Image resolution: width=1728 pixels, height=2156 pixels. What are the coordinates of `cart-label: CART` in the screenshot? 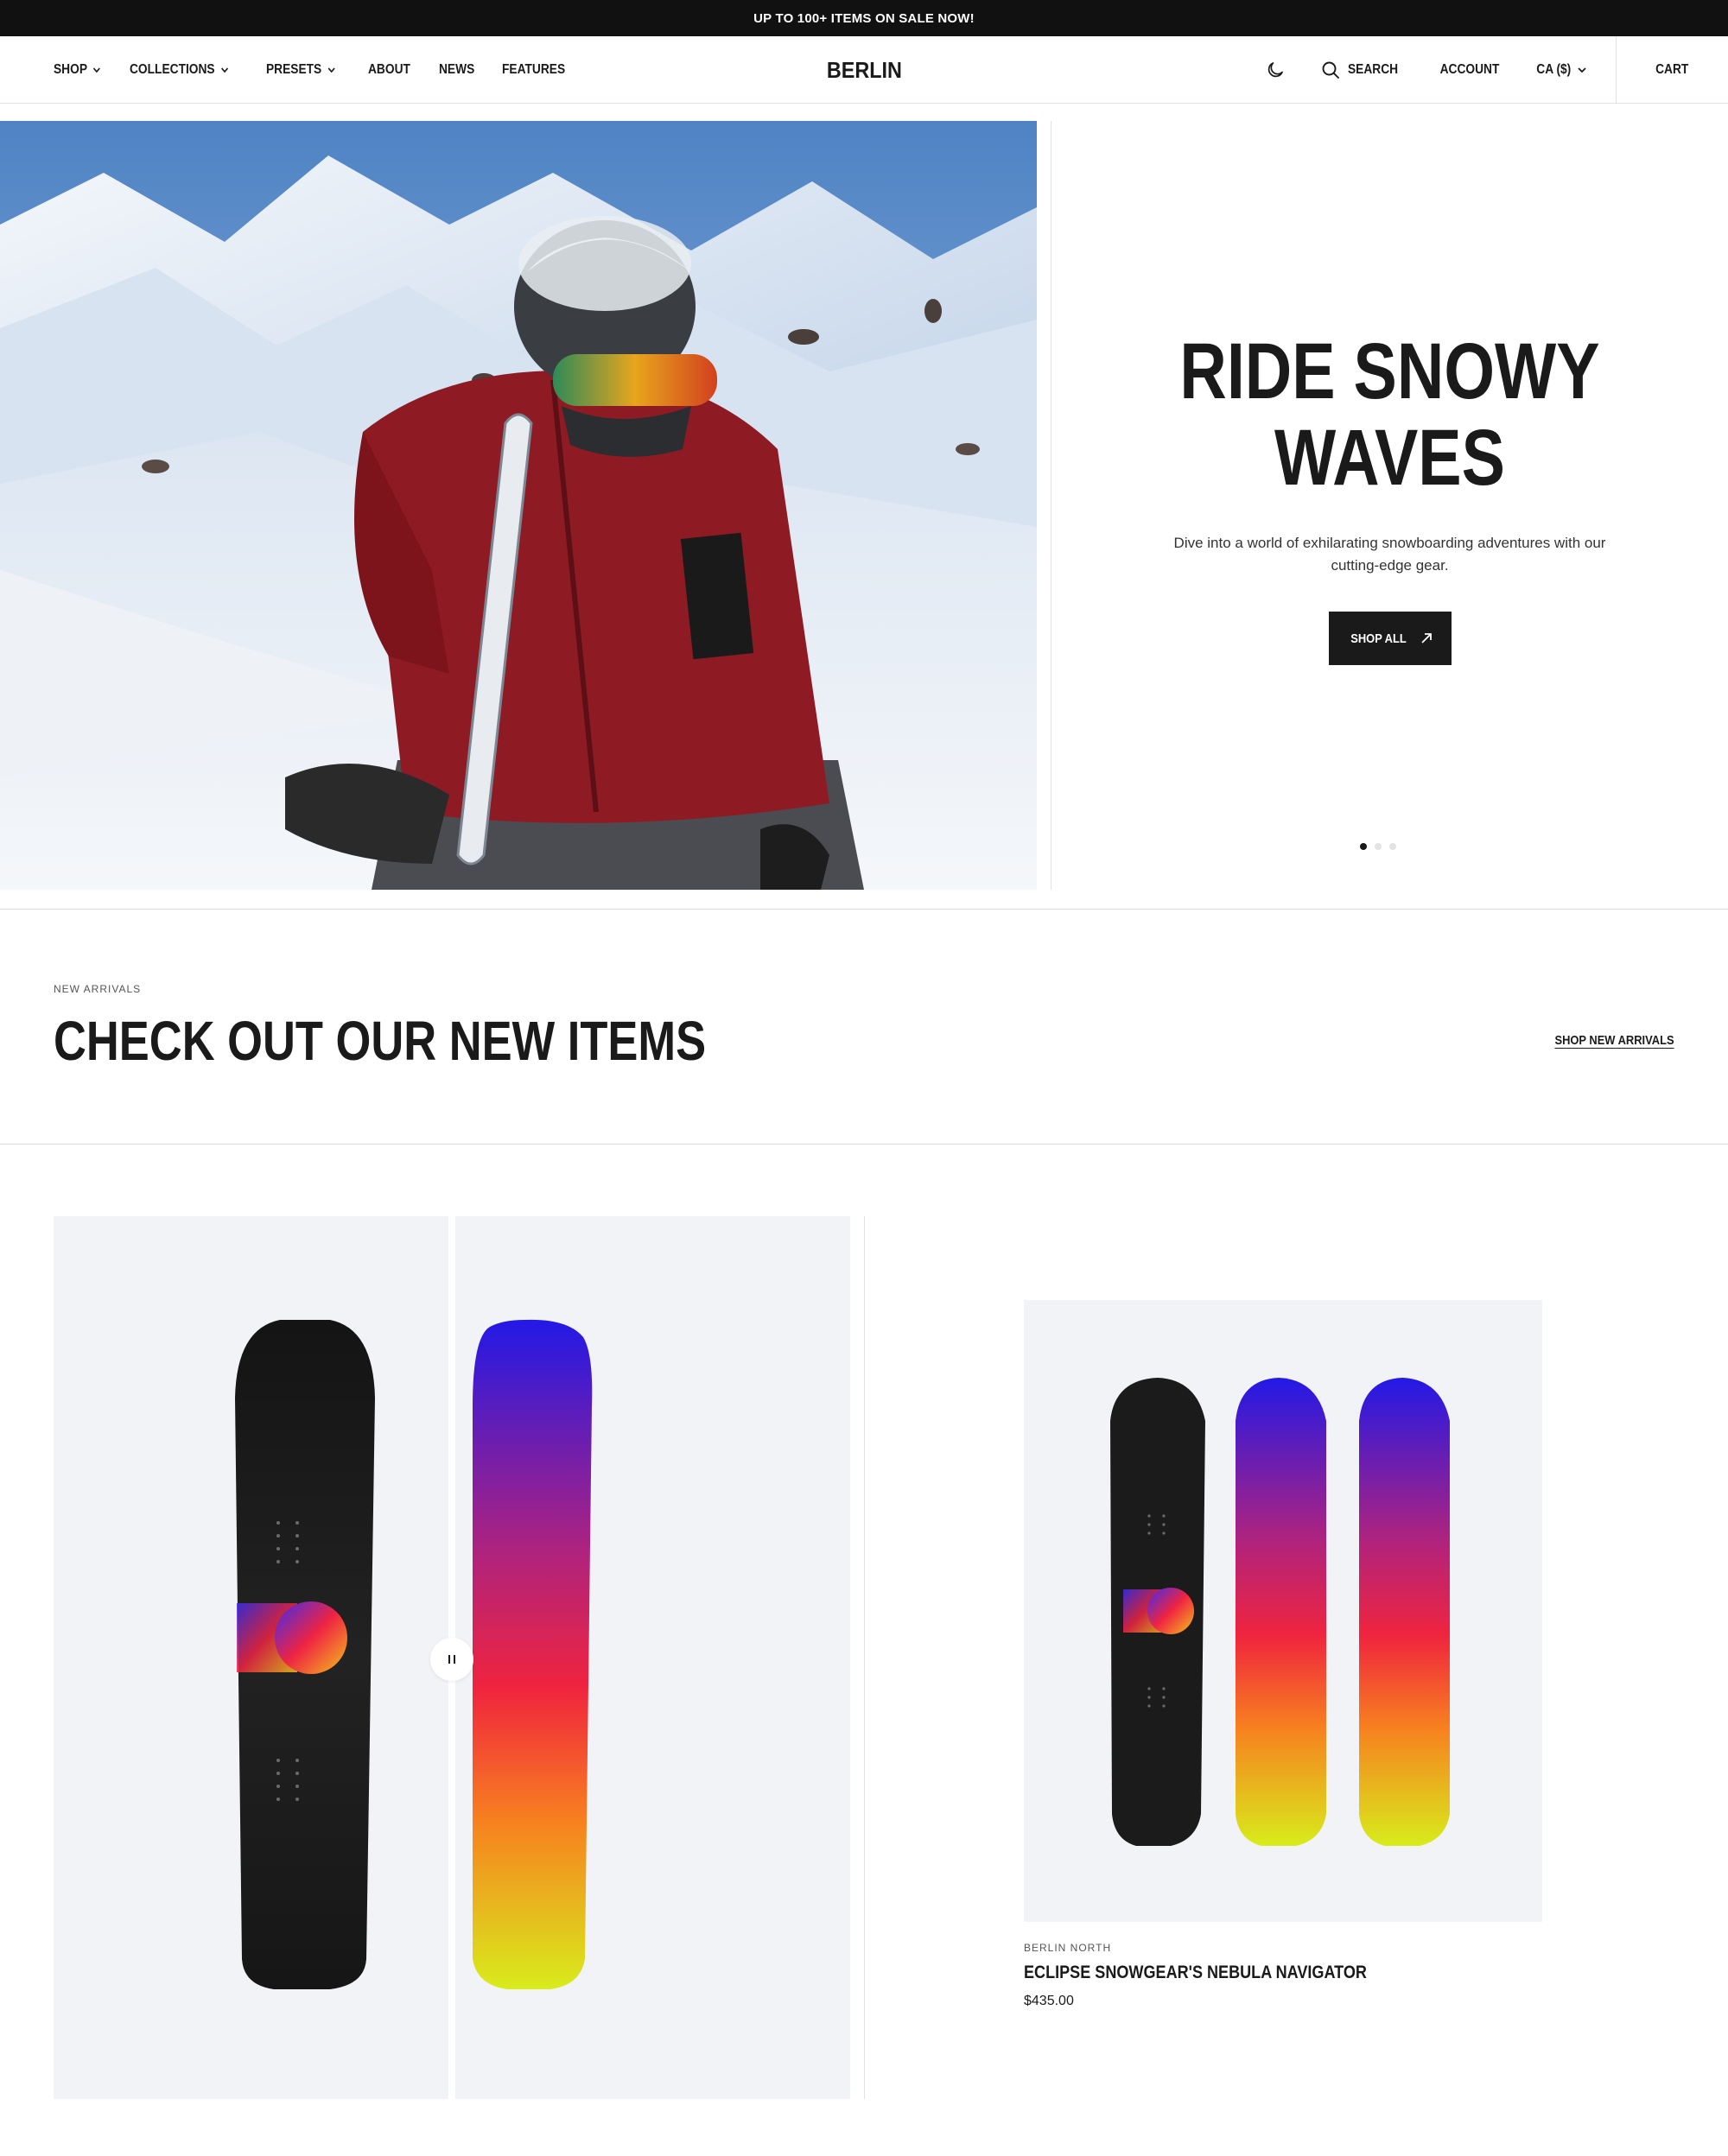 It's located at (1672, 69).